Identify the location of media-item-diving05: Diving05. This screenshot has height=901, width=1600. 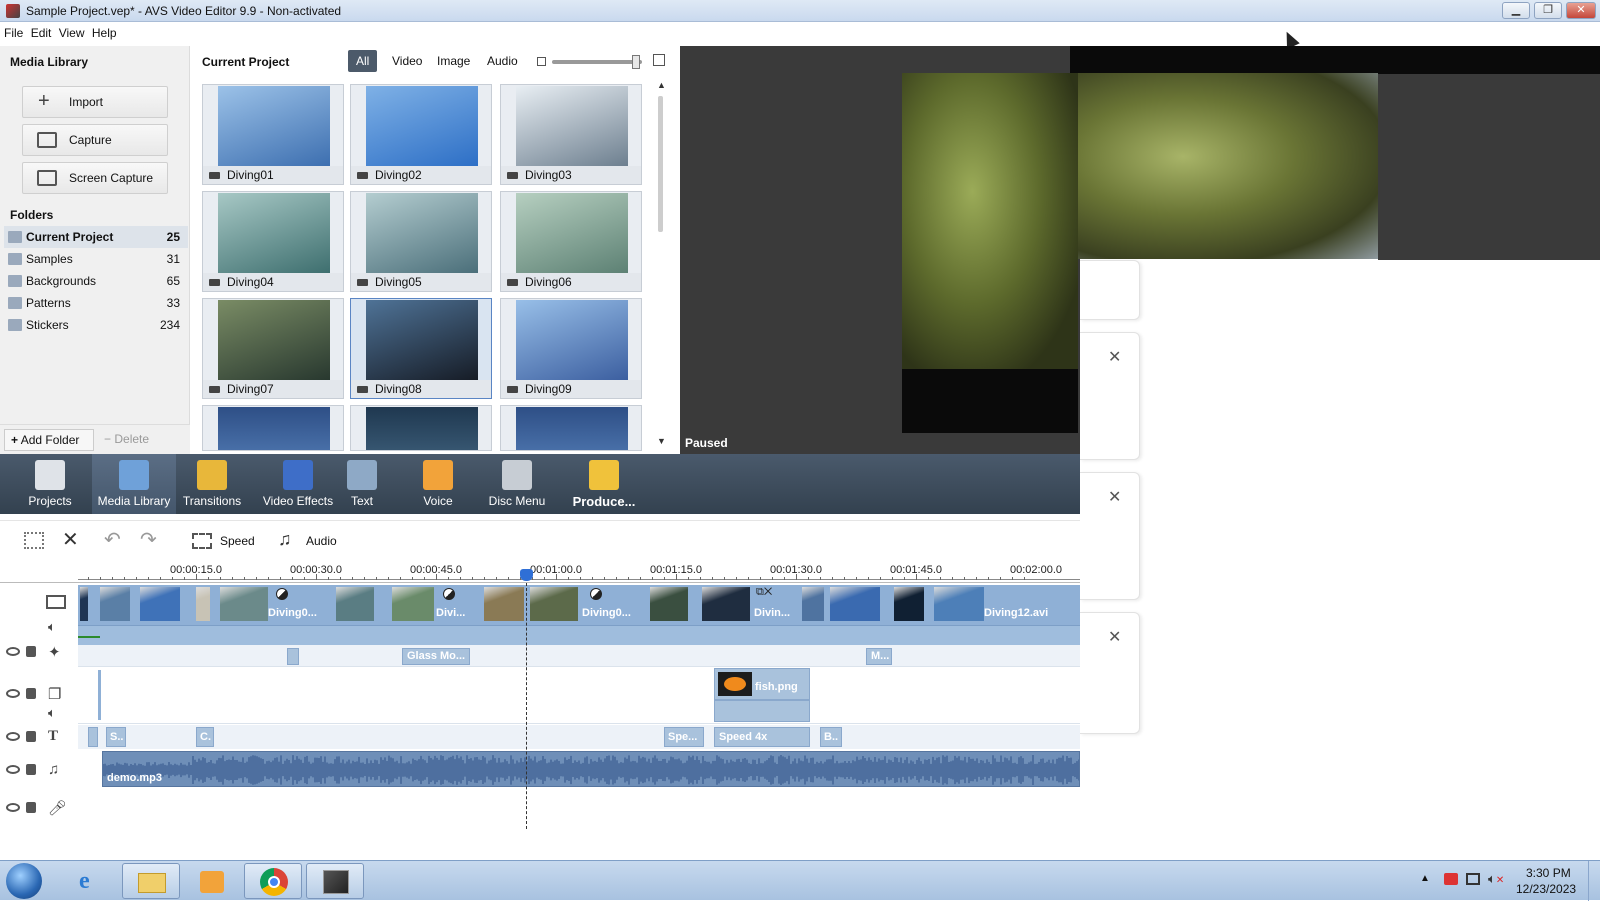
(421, 241).